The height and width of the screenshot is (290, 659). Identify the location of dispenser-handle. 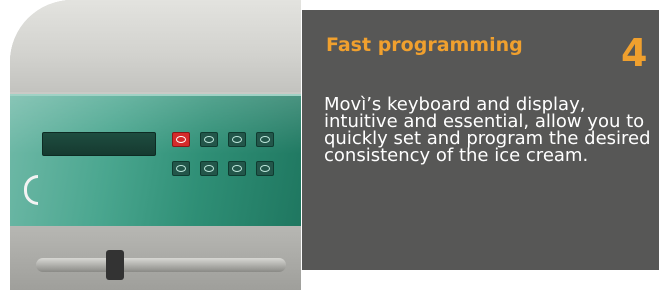
(161, 265).